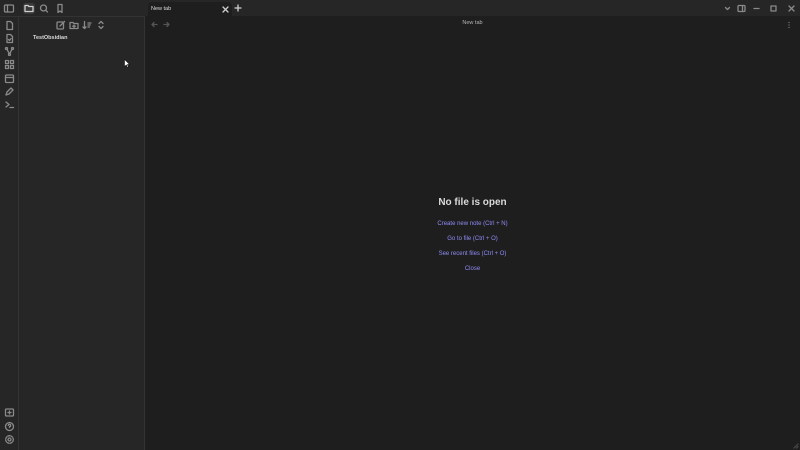  I want to click on see-recent-files-link: See recent files (Ctrl + O), so click(472, 254).